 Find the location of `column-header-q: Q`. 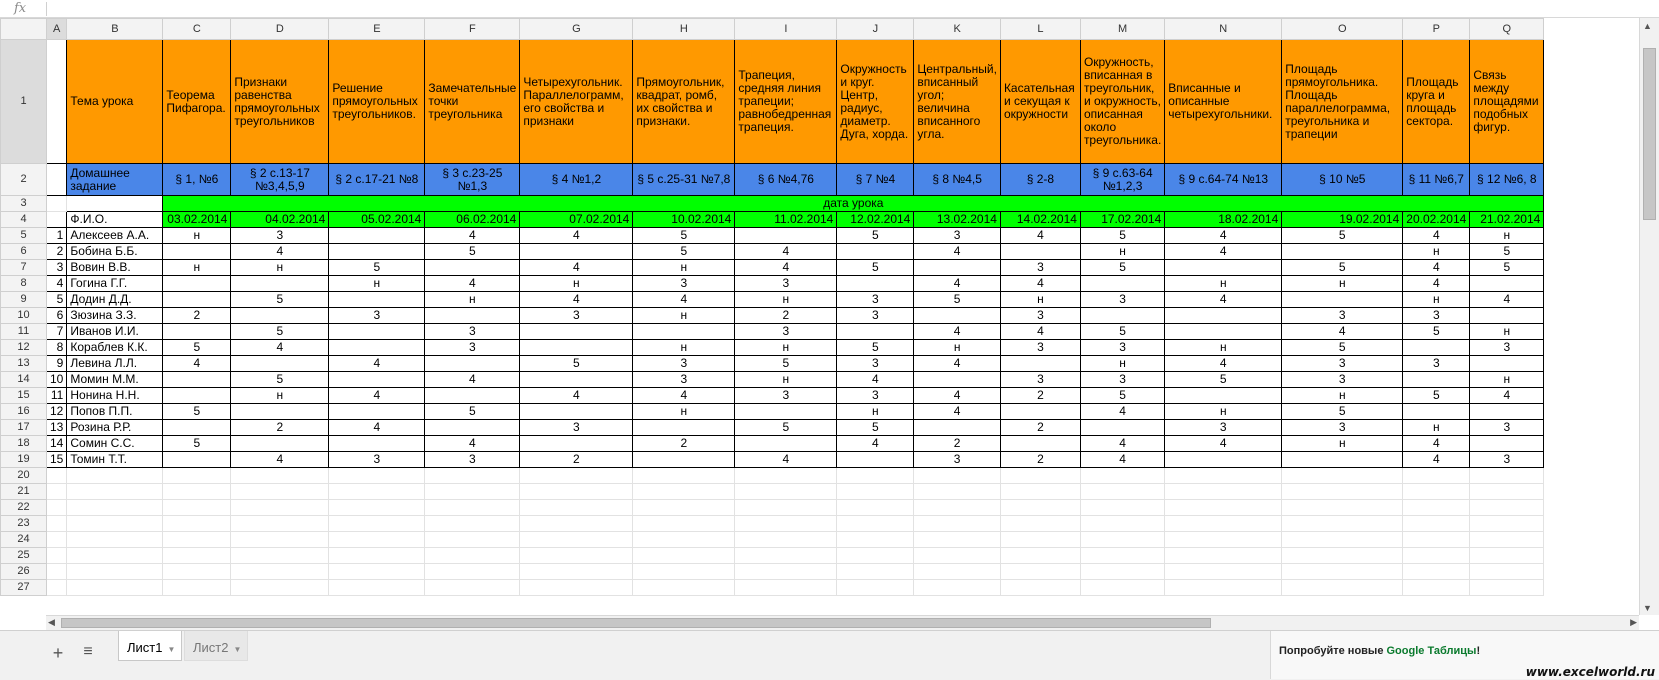

column-header-q: Q is located at coordinates (1507, 29).